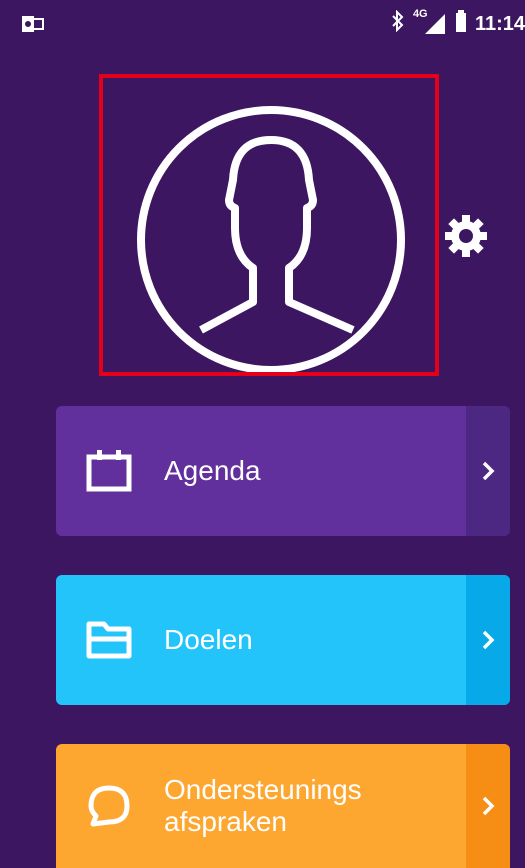 The height and width of the screenshot is (868, 525). Describe the element at coordinates (212, 470) in the screenshot. I see `menu-item-label: Agenda` at that location.